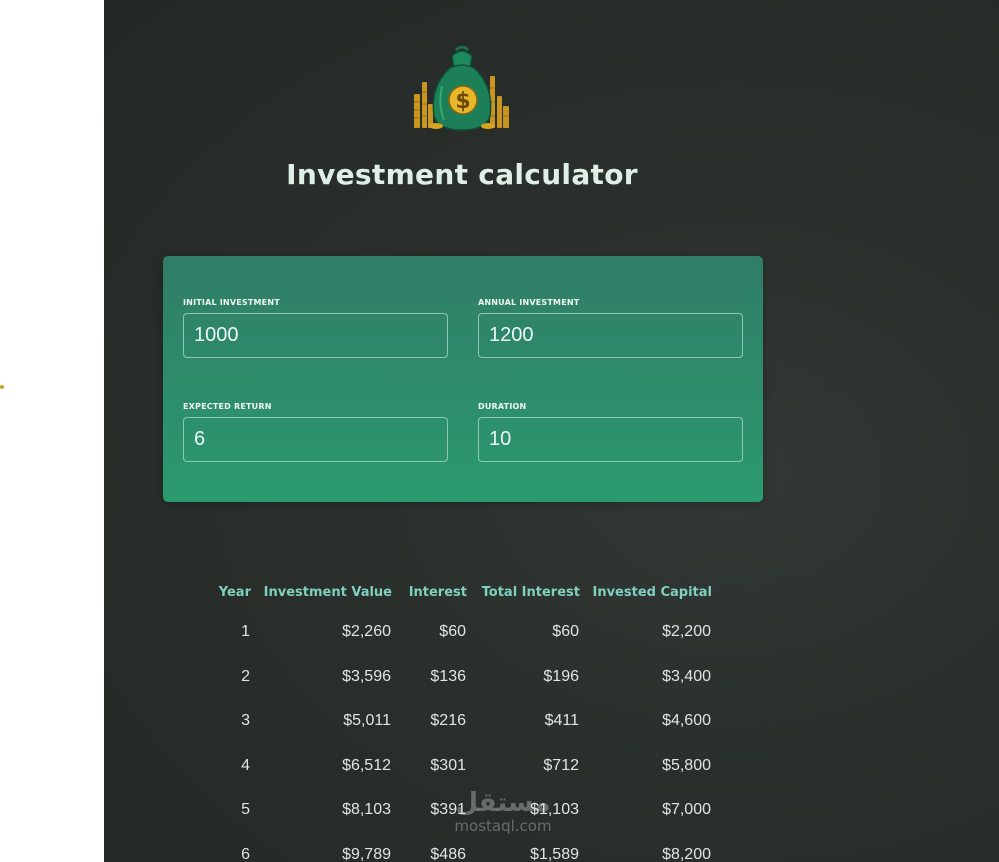 This screenshot has width=999, height=862. I want to click on cell-investment-value: $9,789, so click(366, 853).